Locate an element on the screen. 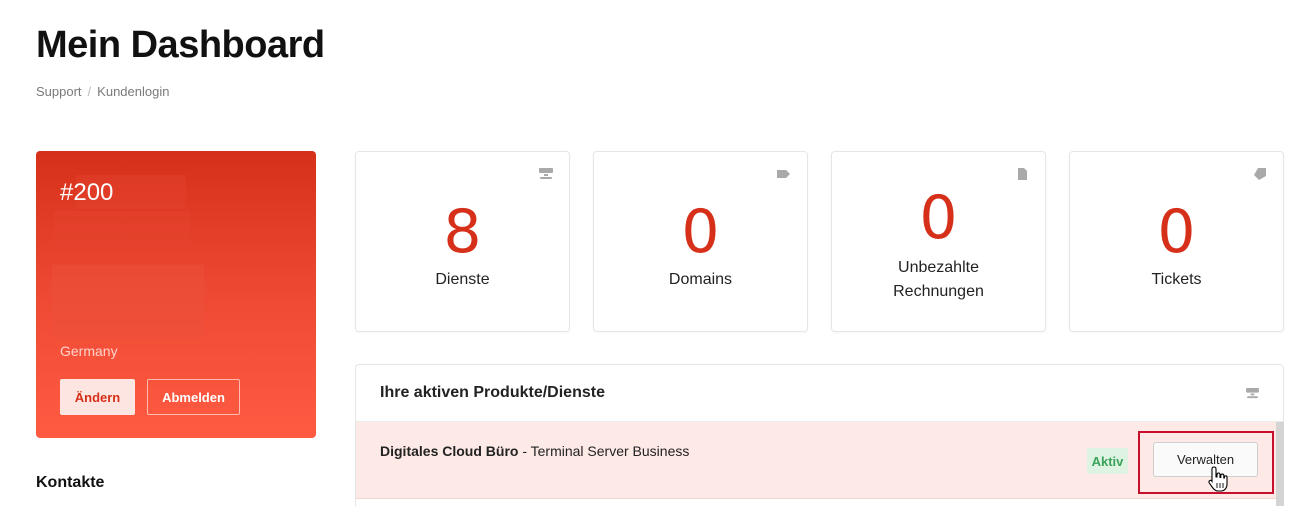 The width and height of the screenshot is (1305, 506). panel-title: Ihre aktiven Produkte/Dienste is located at coordinates (492, 392).